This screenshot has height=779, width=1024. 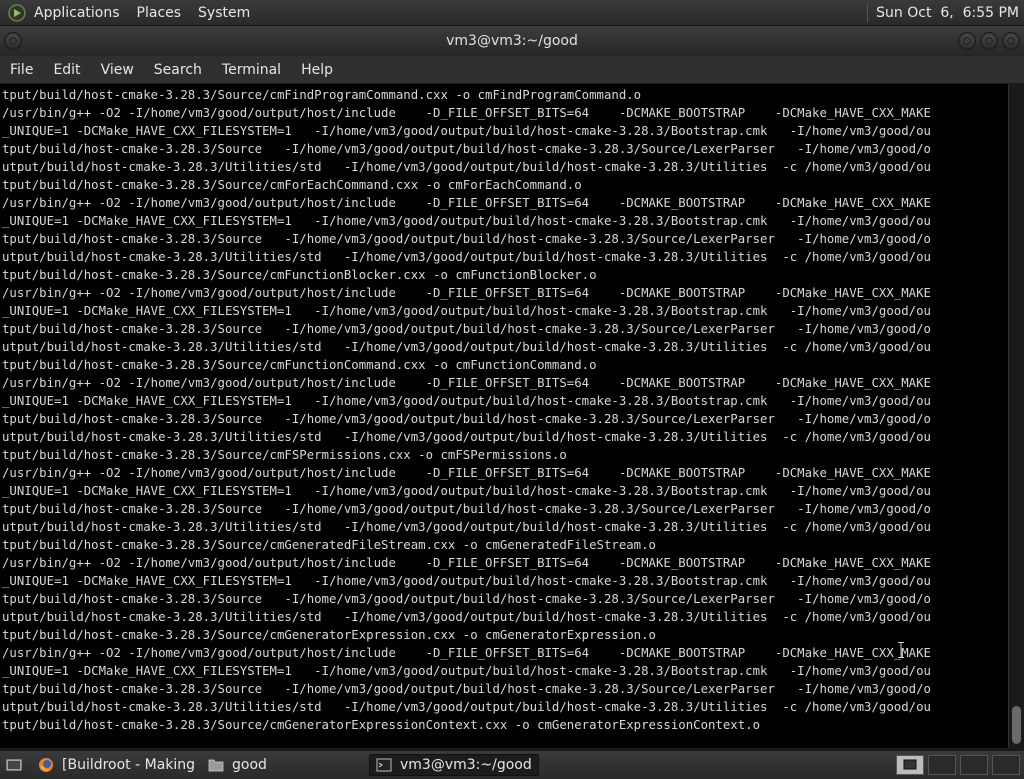 I want to click on menu-applications: Applications, so click(x=77, y=13).